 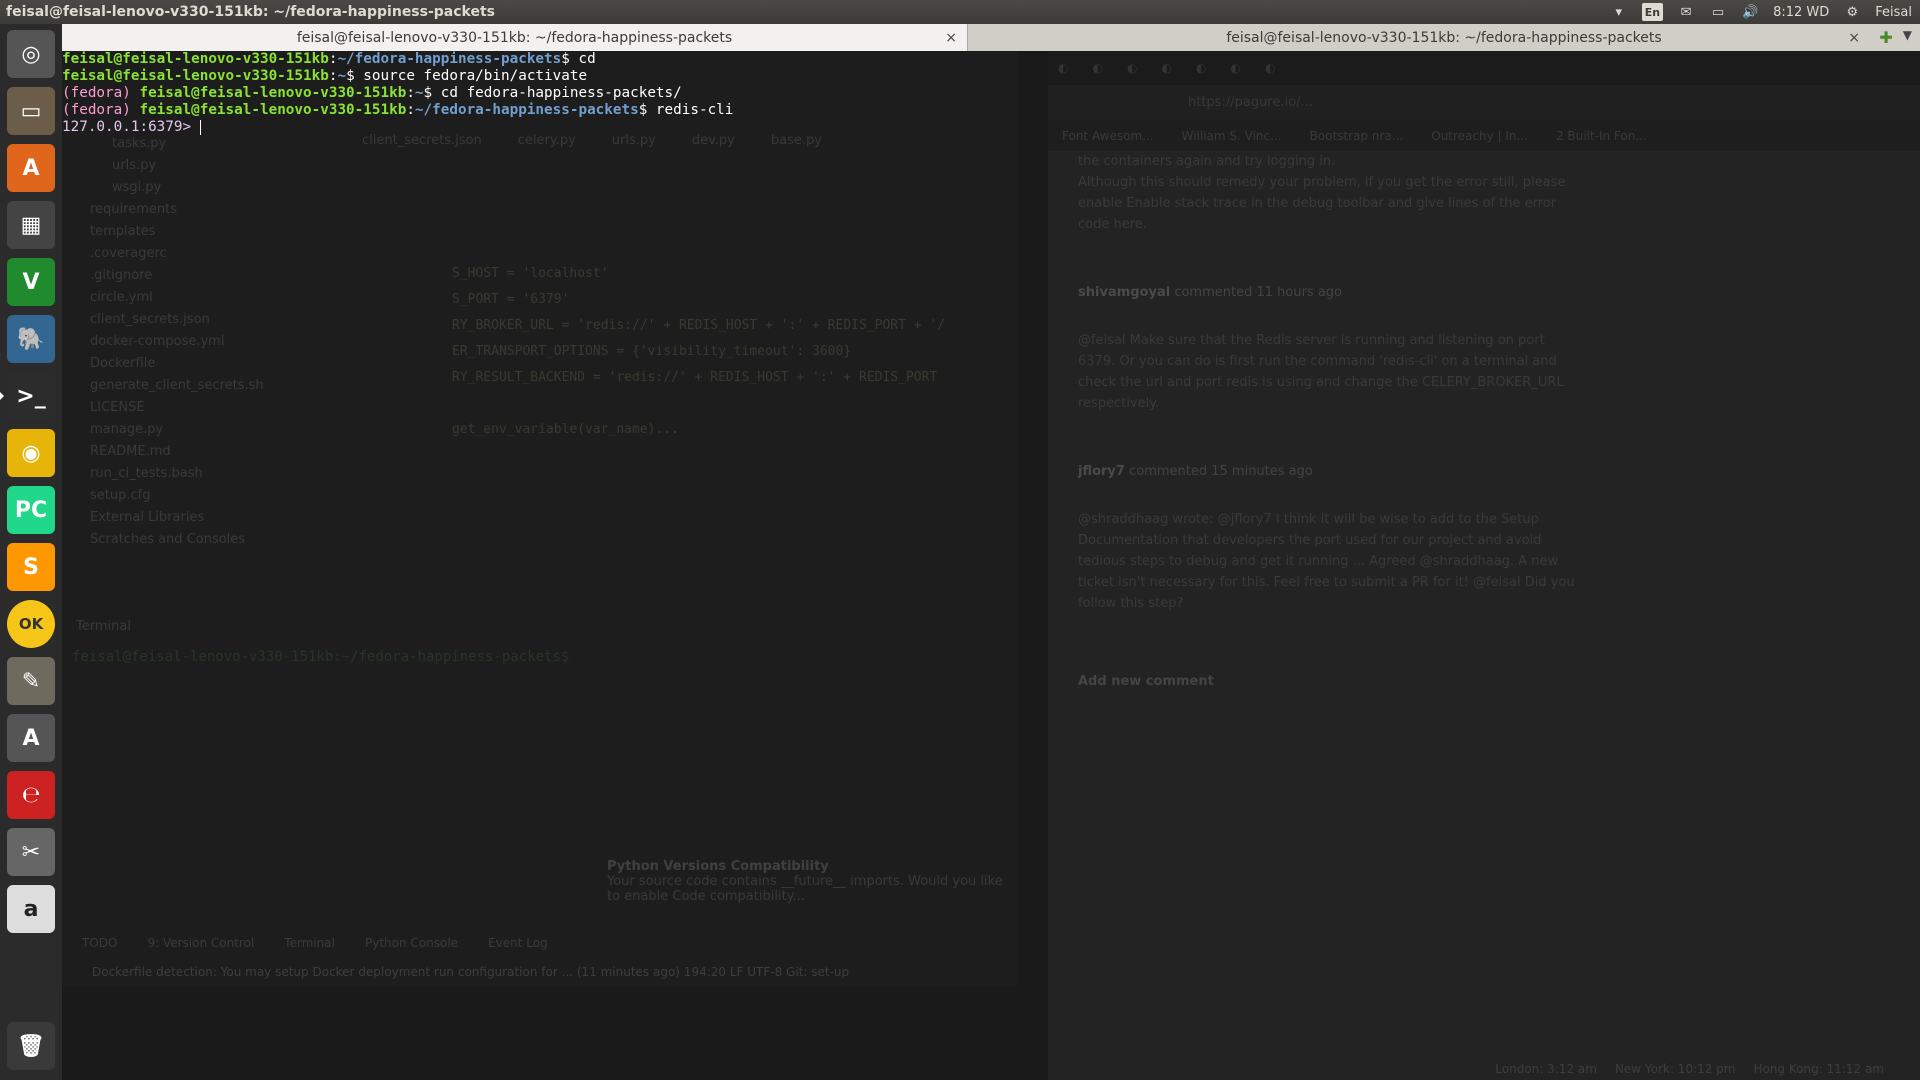 I want to click on volume-icon: 🔊, so click(x=1750, y=12).